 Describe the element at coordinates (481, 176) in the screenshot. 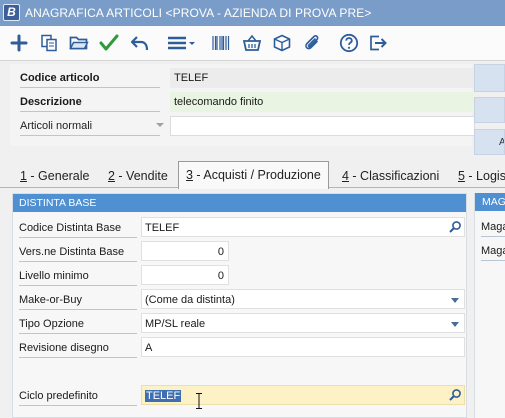

I see `tab-logistica: 5 - Logis` at that location.